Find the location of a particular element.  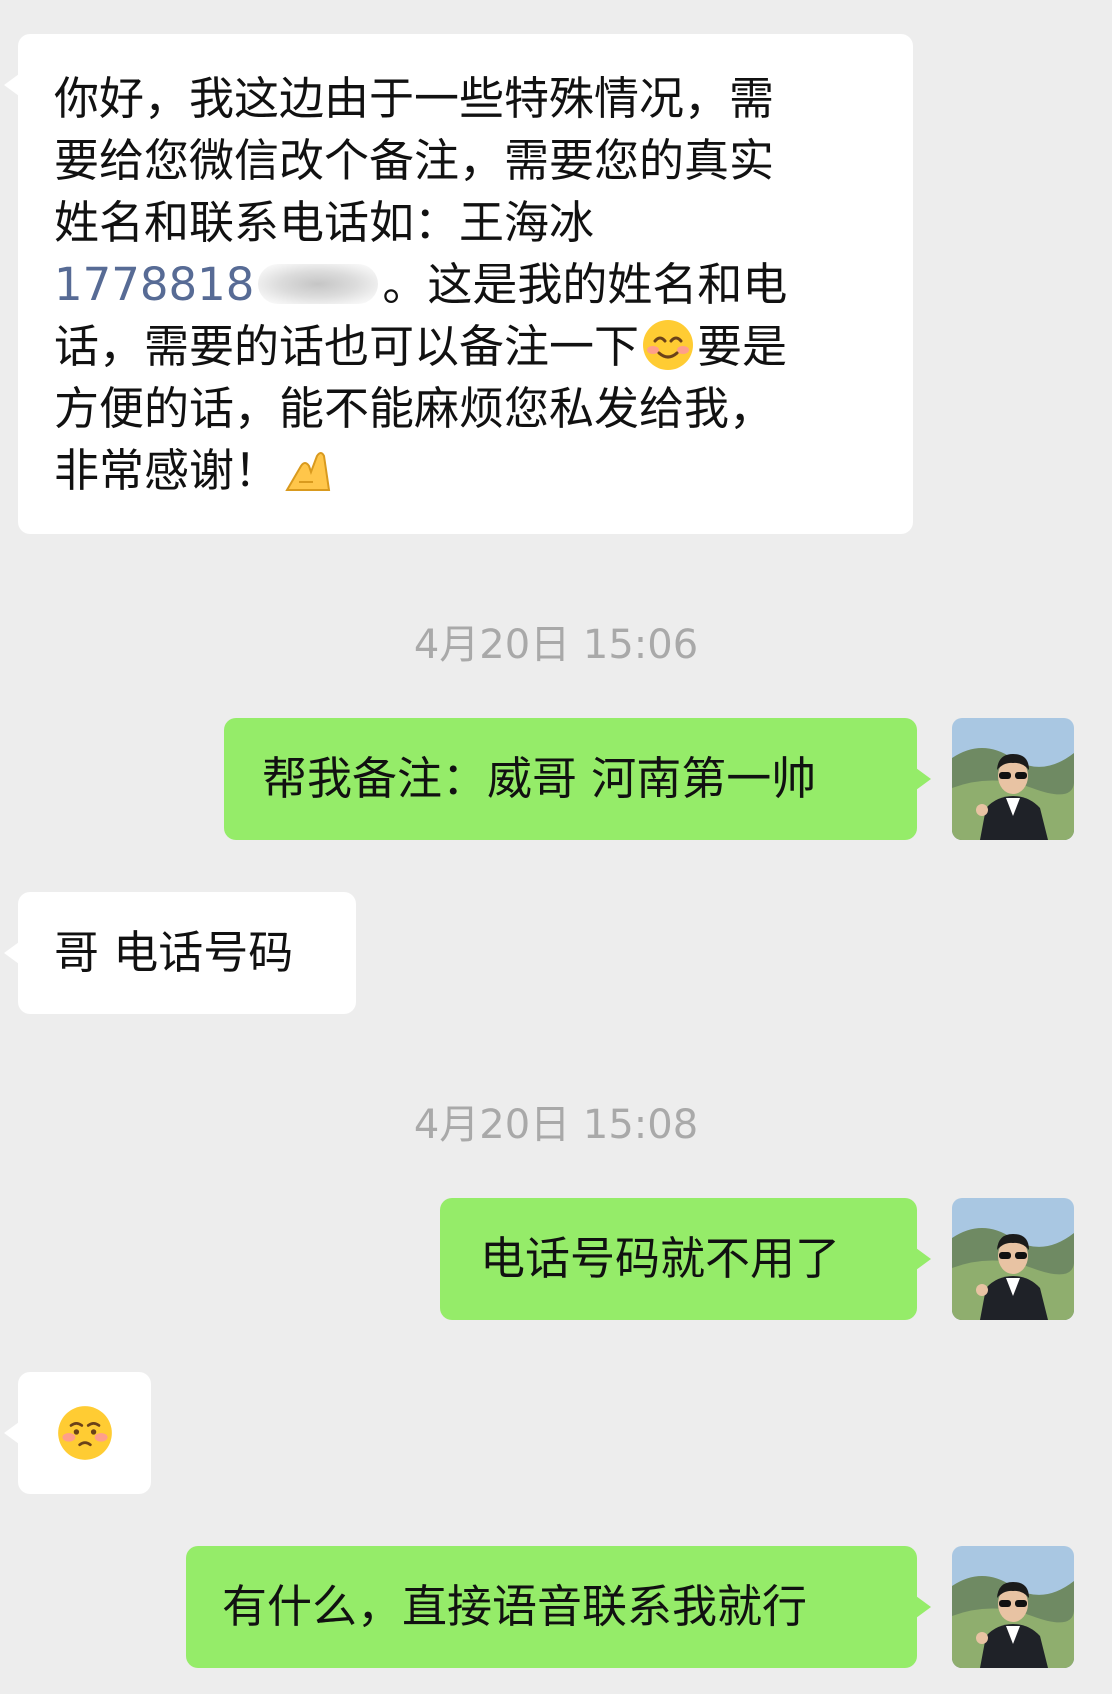

ok-hand-icon is located at coordinates (308, 471).